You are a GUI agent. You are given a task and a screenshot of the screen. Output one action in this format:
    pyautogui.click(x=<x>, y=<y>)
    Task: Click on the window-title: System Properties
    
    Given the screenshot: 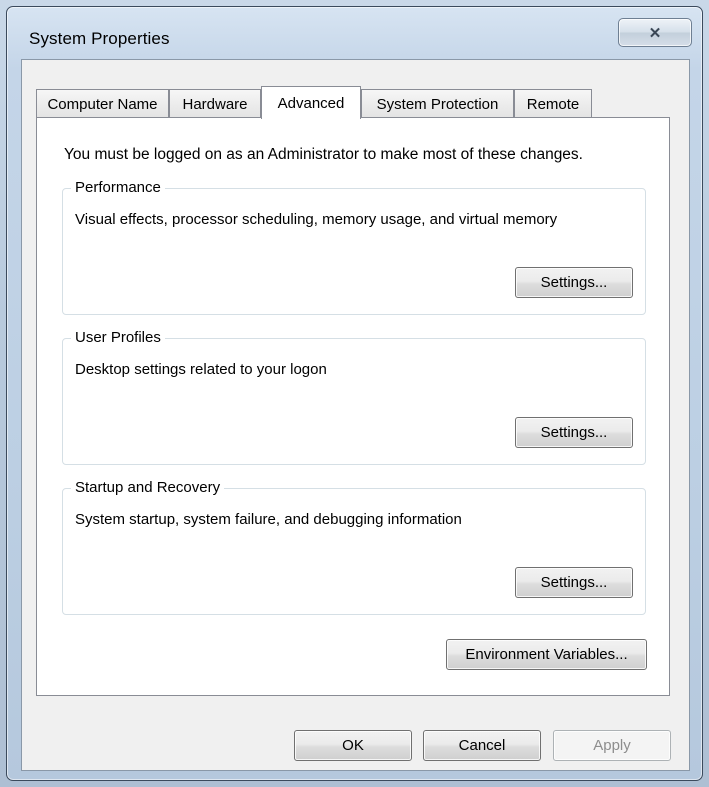 What is the action you would take?
    pyautogui.click(x=99, y=38)
    